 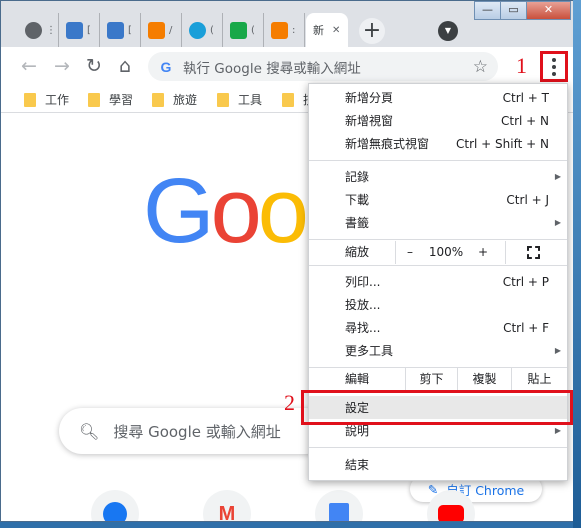 I want to click on fullscreen-icon, so click(x=533, y=252).